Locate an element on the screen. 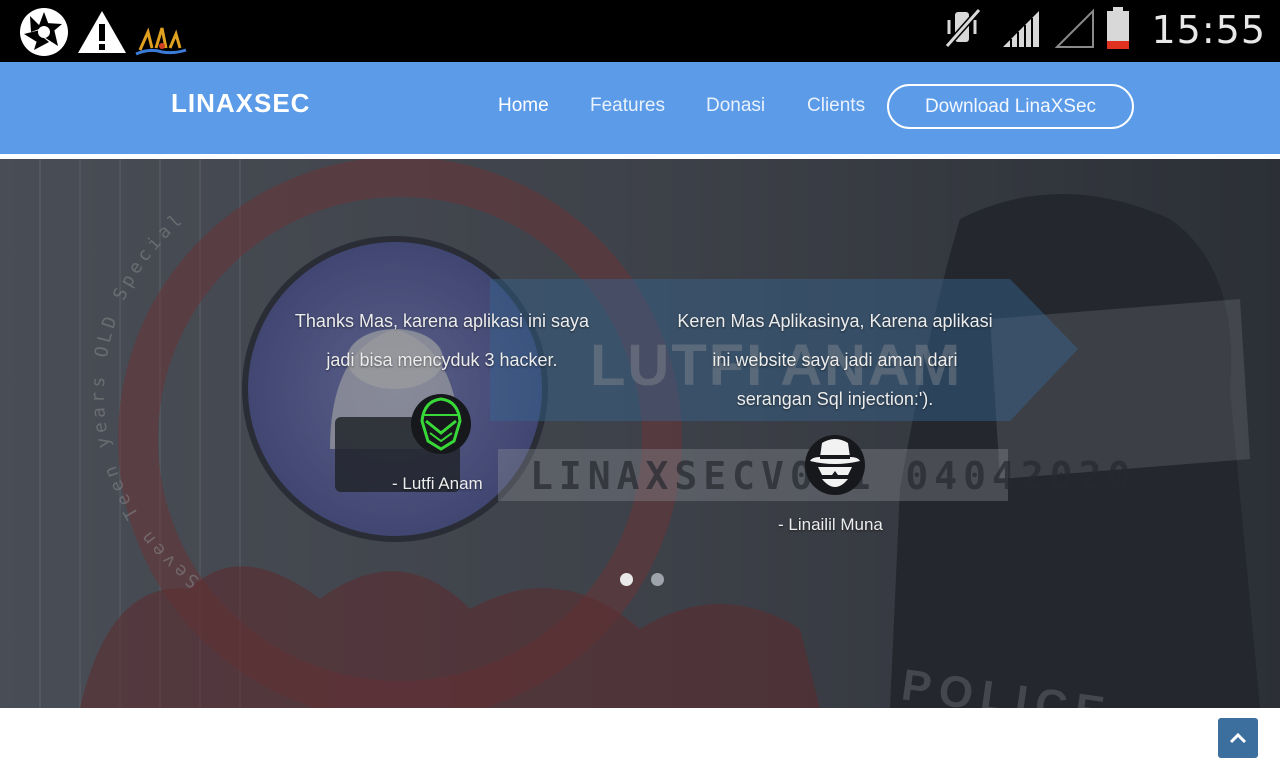 Image resolution: width=1280 pixels, height=768 pixels. warning-icon is located at coordinates (102, 34).